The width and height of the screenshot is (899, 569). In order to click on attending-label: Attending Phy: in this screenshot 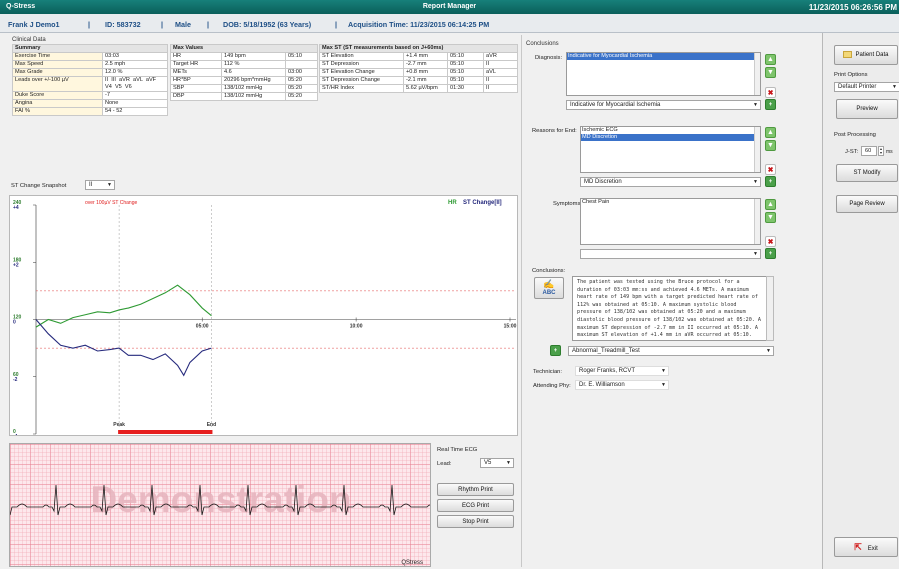, I will do `click(552, 386)`.